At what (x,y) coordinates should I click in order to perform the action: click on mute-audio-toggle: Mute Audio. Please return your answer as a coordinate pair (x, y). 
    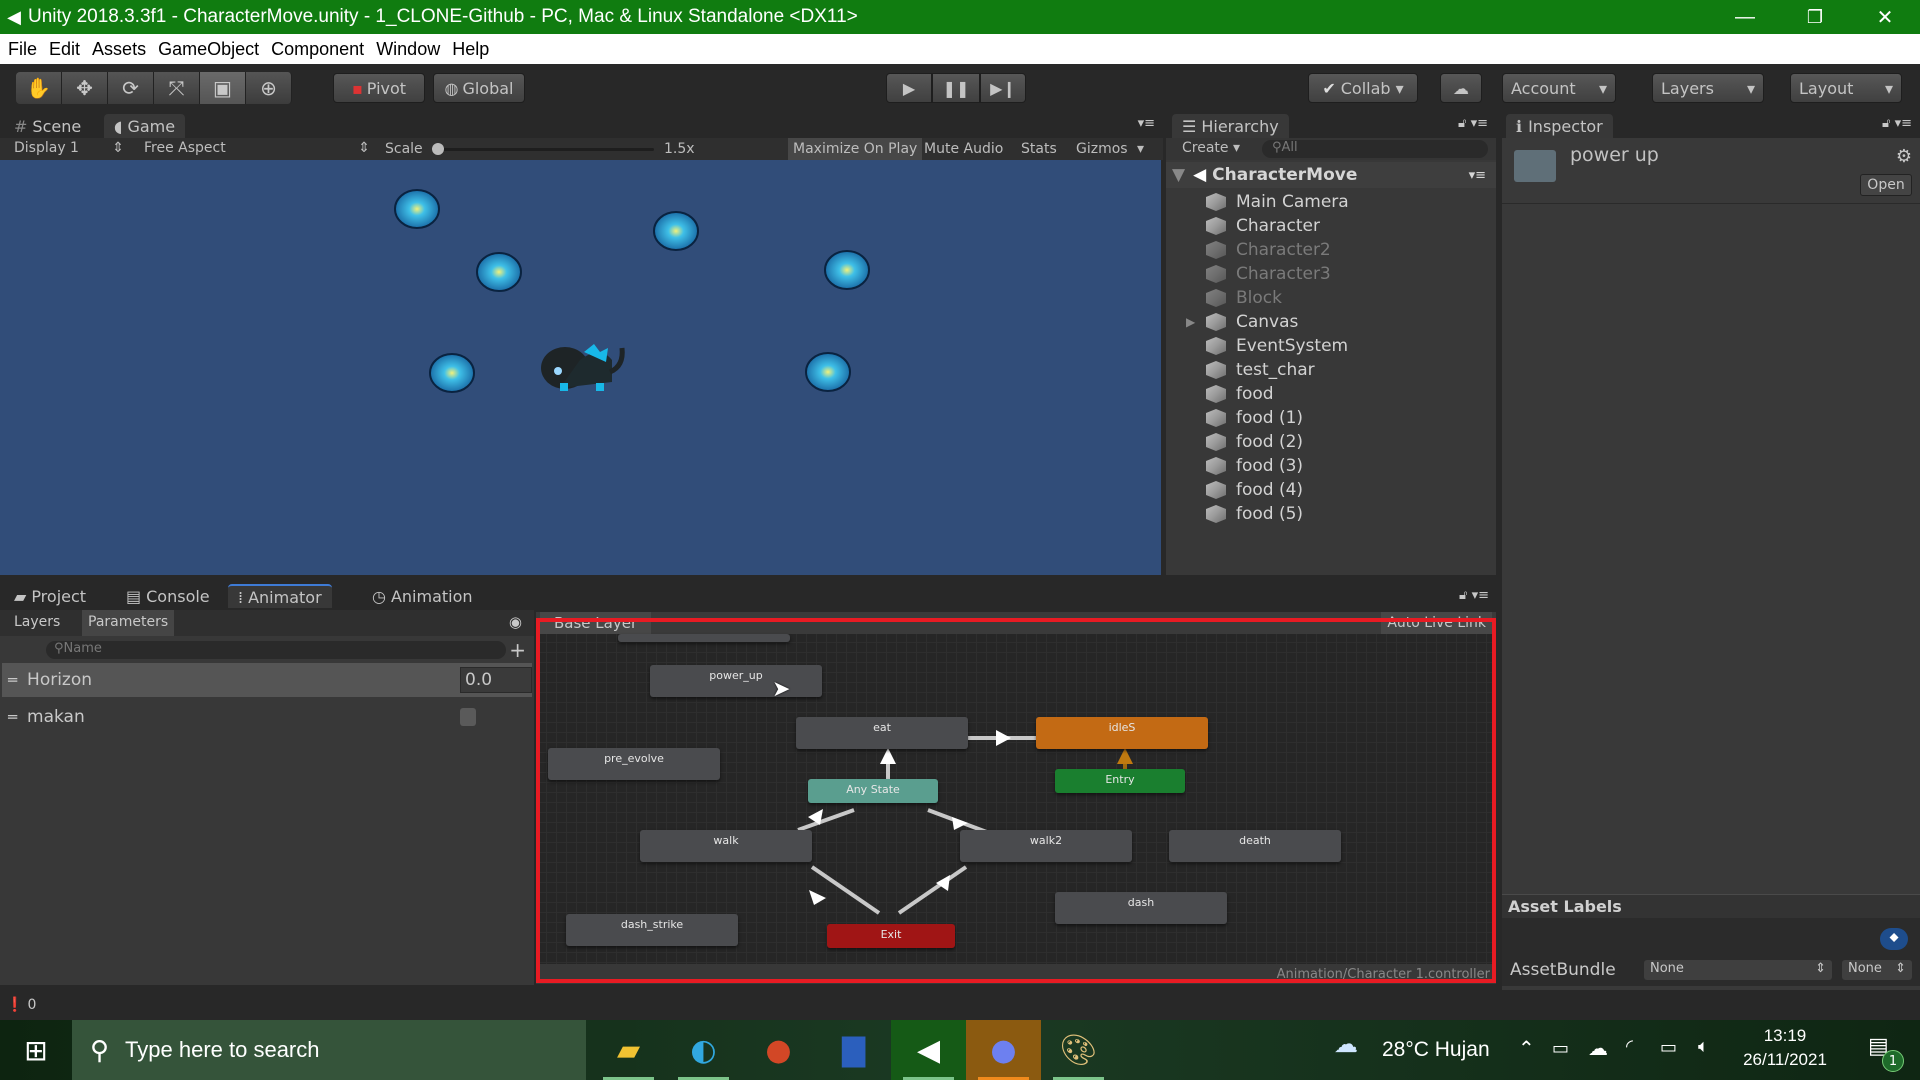
    Looking at the image, I should click on (963, 149).